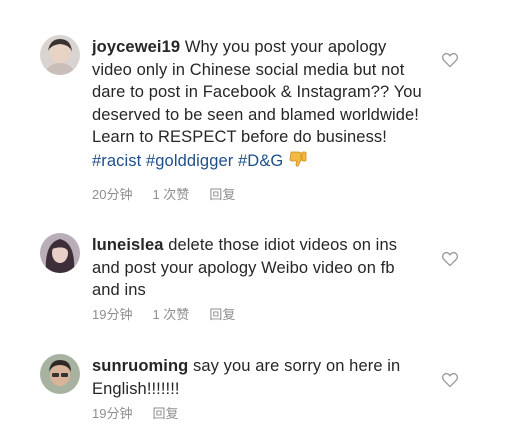 The image size is (506, 442). Describe the element at coordinates (260, 161) in the screenshot. I see `hashtag: #D&G` at that location.